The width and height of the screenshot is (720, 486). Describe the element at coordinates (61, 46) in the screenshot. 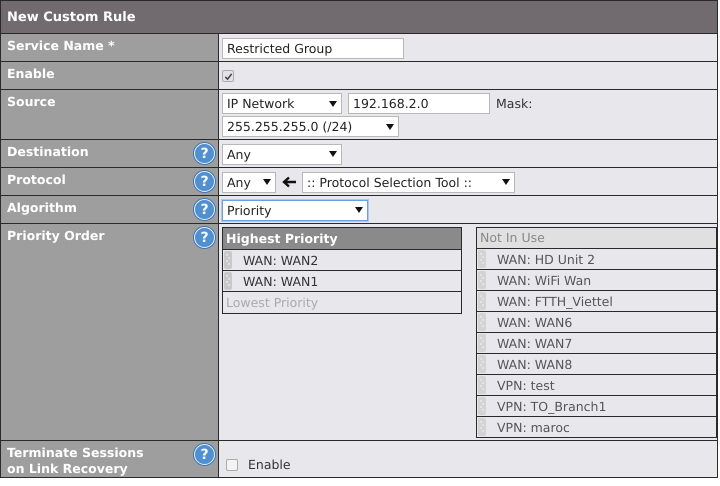

I see `field-label: Service Name *` at that location.